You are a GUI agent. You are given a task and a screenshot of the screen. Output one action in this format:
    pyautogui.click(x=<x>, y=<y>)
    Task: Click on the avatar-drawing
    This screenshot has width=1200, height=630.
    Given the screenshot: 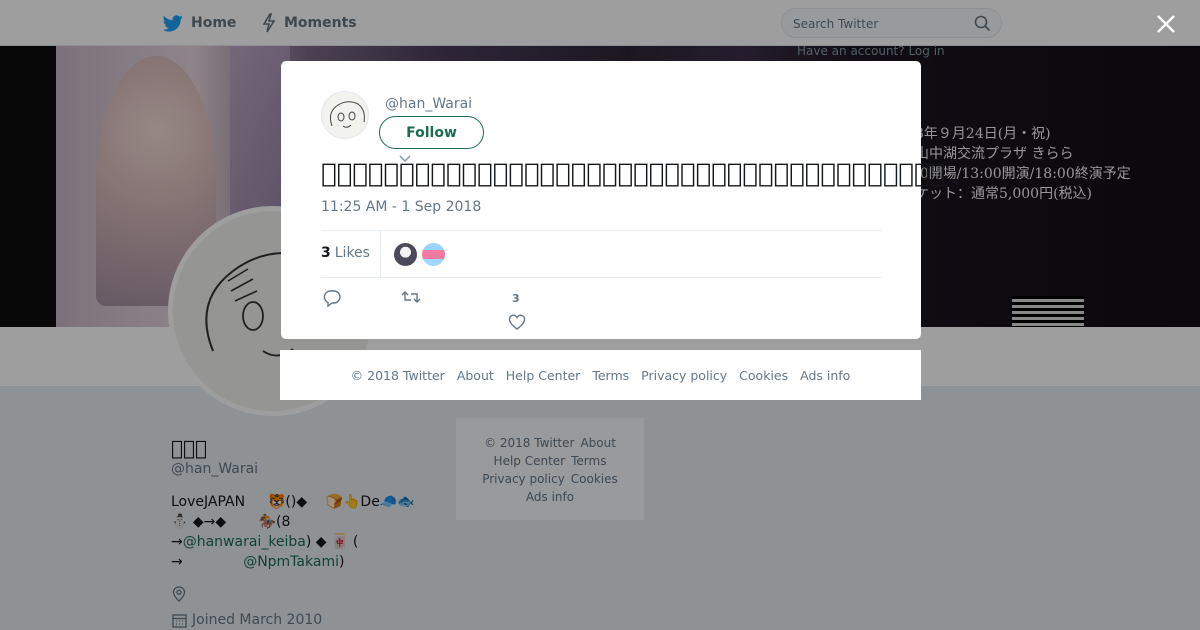 What is the action you would take?
    pyautogui.click(x=347, y=114)
    